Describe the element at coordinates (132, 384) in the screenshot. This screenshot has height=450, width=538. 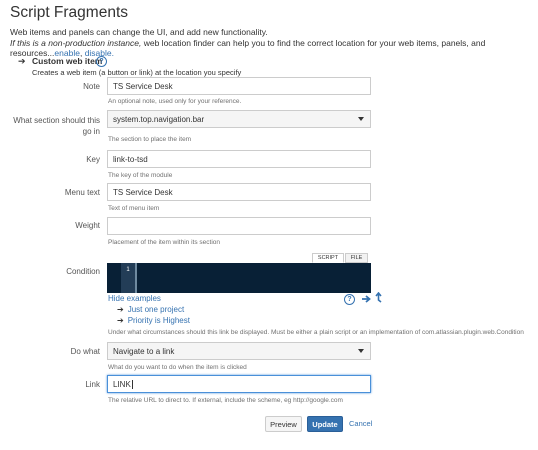
I see `text-cursor` at that location.